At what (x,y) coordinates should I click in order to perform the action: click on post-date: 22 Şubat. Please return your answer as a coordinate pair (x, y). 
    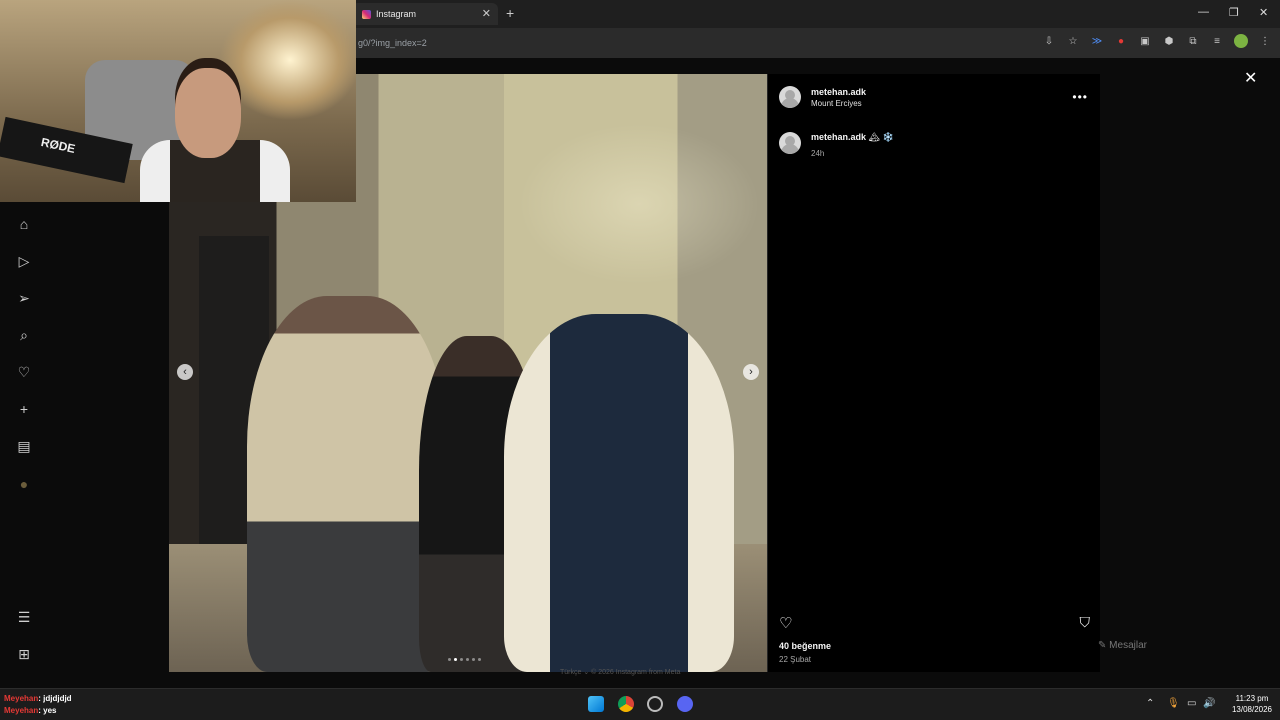
    Looking at the image, I should click on (795, 659).